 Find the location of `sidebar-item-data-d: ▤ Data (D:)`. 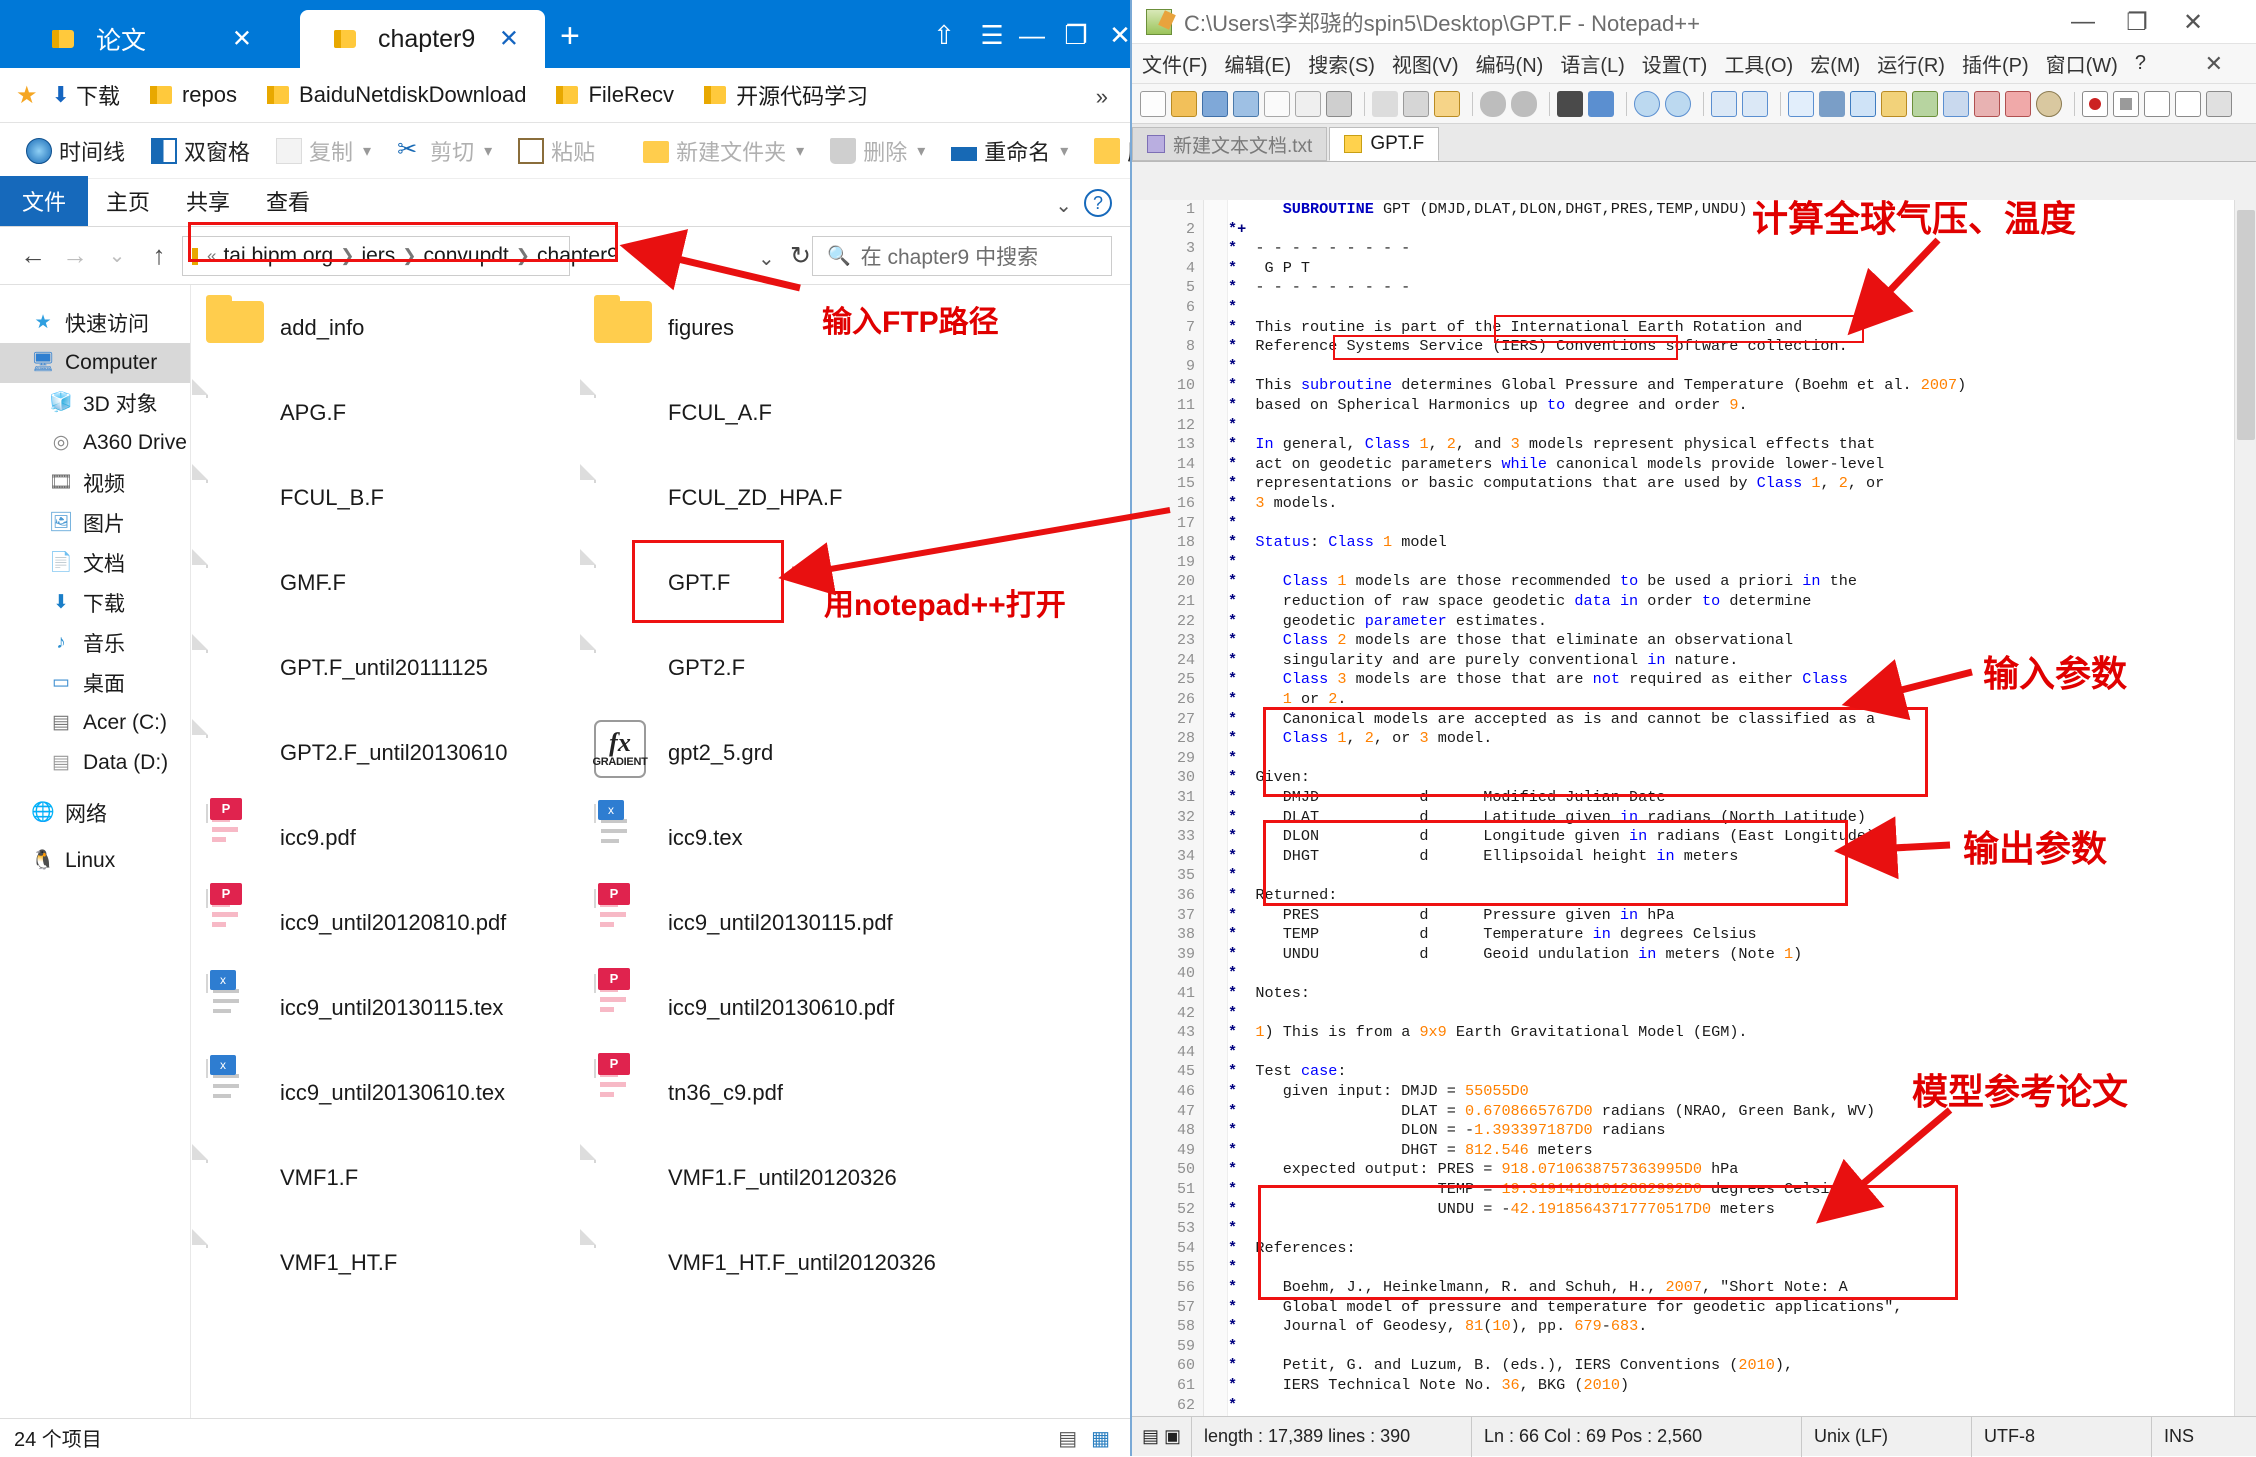

sidebar-item-data-d: ▤ Data (D:) is located at coordinates (95, 763).